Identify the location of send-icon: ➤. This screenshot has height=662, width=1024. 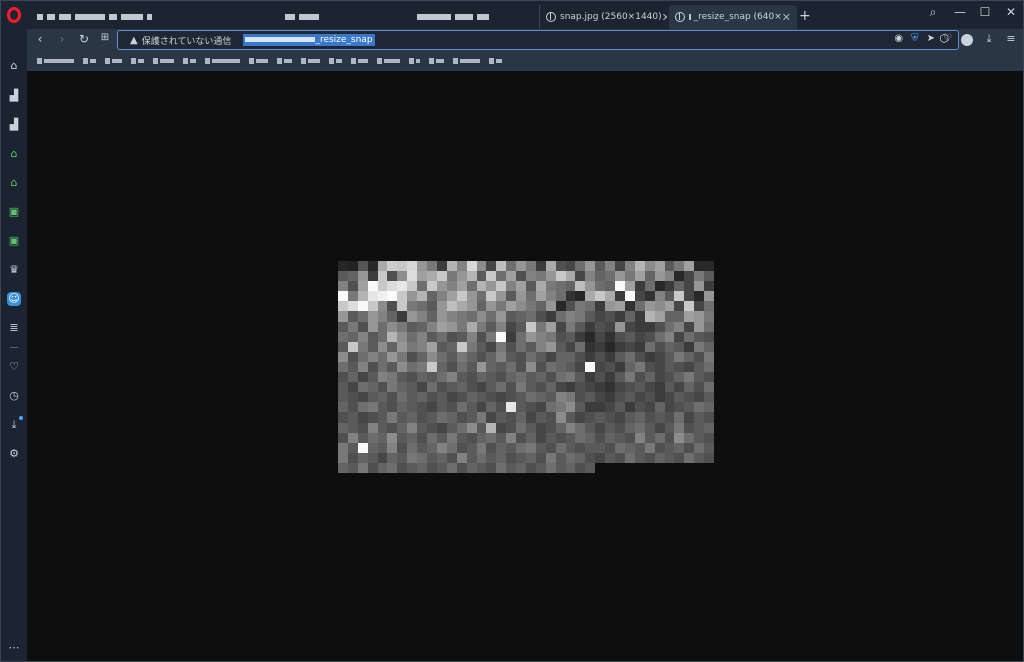
(931, 38).